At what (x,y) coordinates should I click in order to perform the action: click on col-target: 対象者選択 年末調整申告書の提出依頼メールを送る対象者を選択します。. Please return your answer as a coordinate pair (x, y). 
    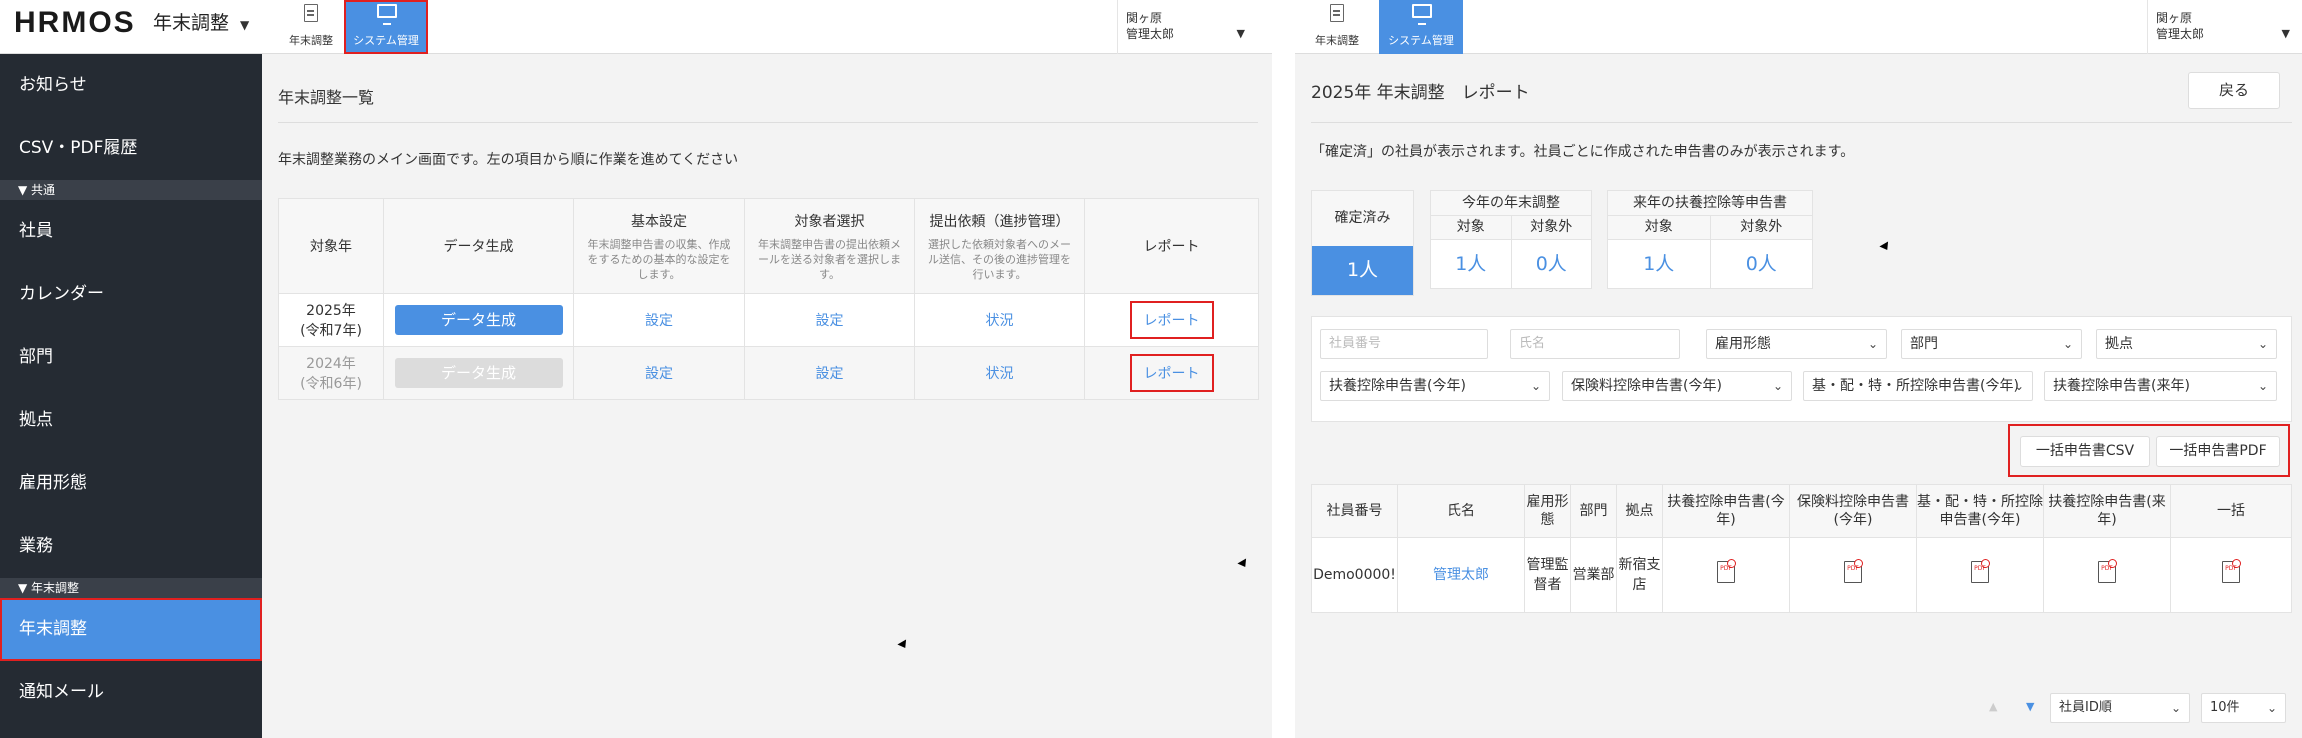
    Looking at the image, I should click on (829, 246).